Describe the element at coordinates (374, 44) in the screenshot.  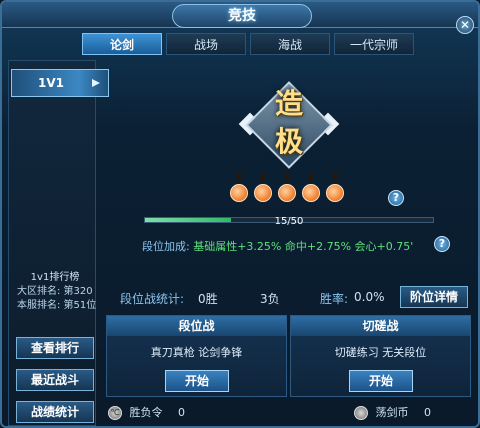
I see `tab-yidaizongshi: 一代宗师` at that location.